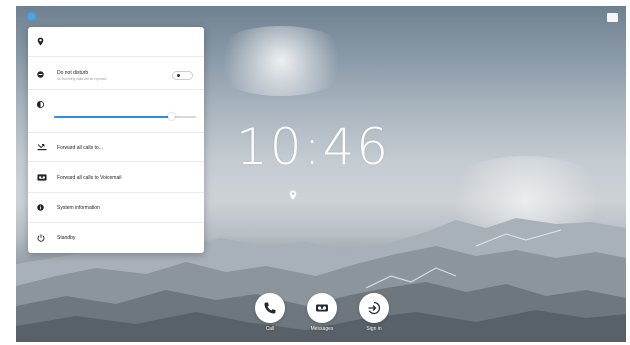  I want to click on sign-in-label: Sign in, so click(374, 329).